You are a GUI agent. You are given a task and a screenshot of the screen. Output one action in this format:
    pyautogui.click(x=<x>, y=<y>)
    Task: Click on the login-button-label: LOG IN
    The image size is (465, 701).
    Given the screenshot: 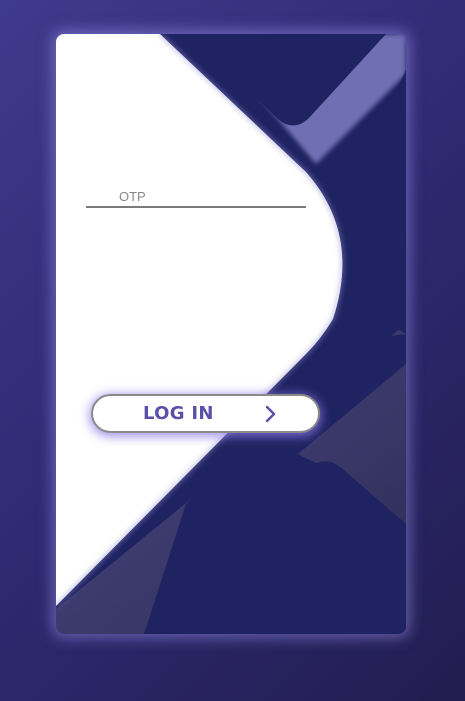 What is the action you would take?
    pyautogui.click(x=178, y=413)
    